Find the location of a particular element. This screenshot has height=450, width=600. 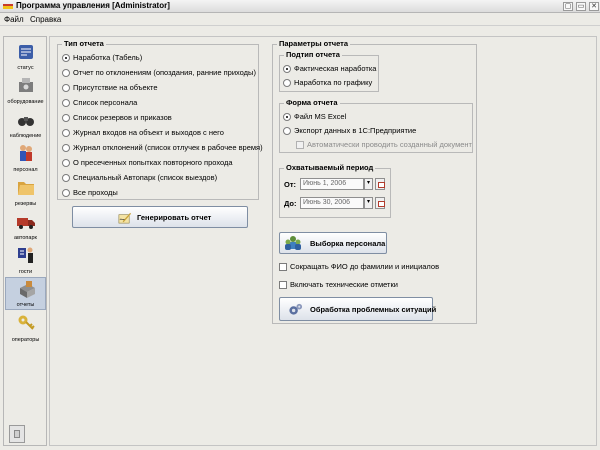

select-personnel-button: Выборка персонала is located at coordinates (333, 243).